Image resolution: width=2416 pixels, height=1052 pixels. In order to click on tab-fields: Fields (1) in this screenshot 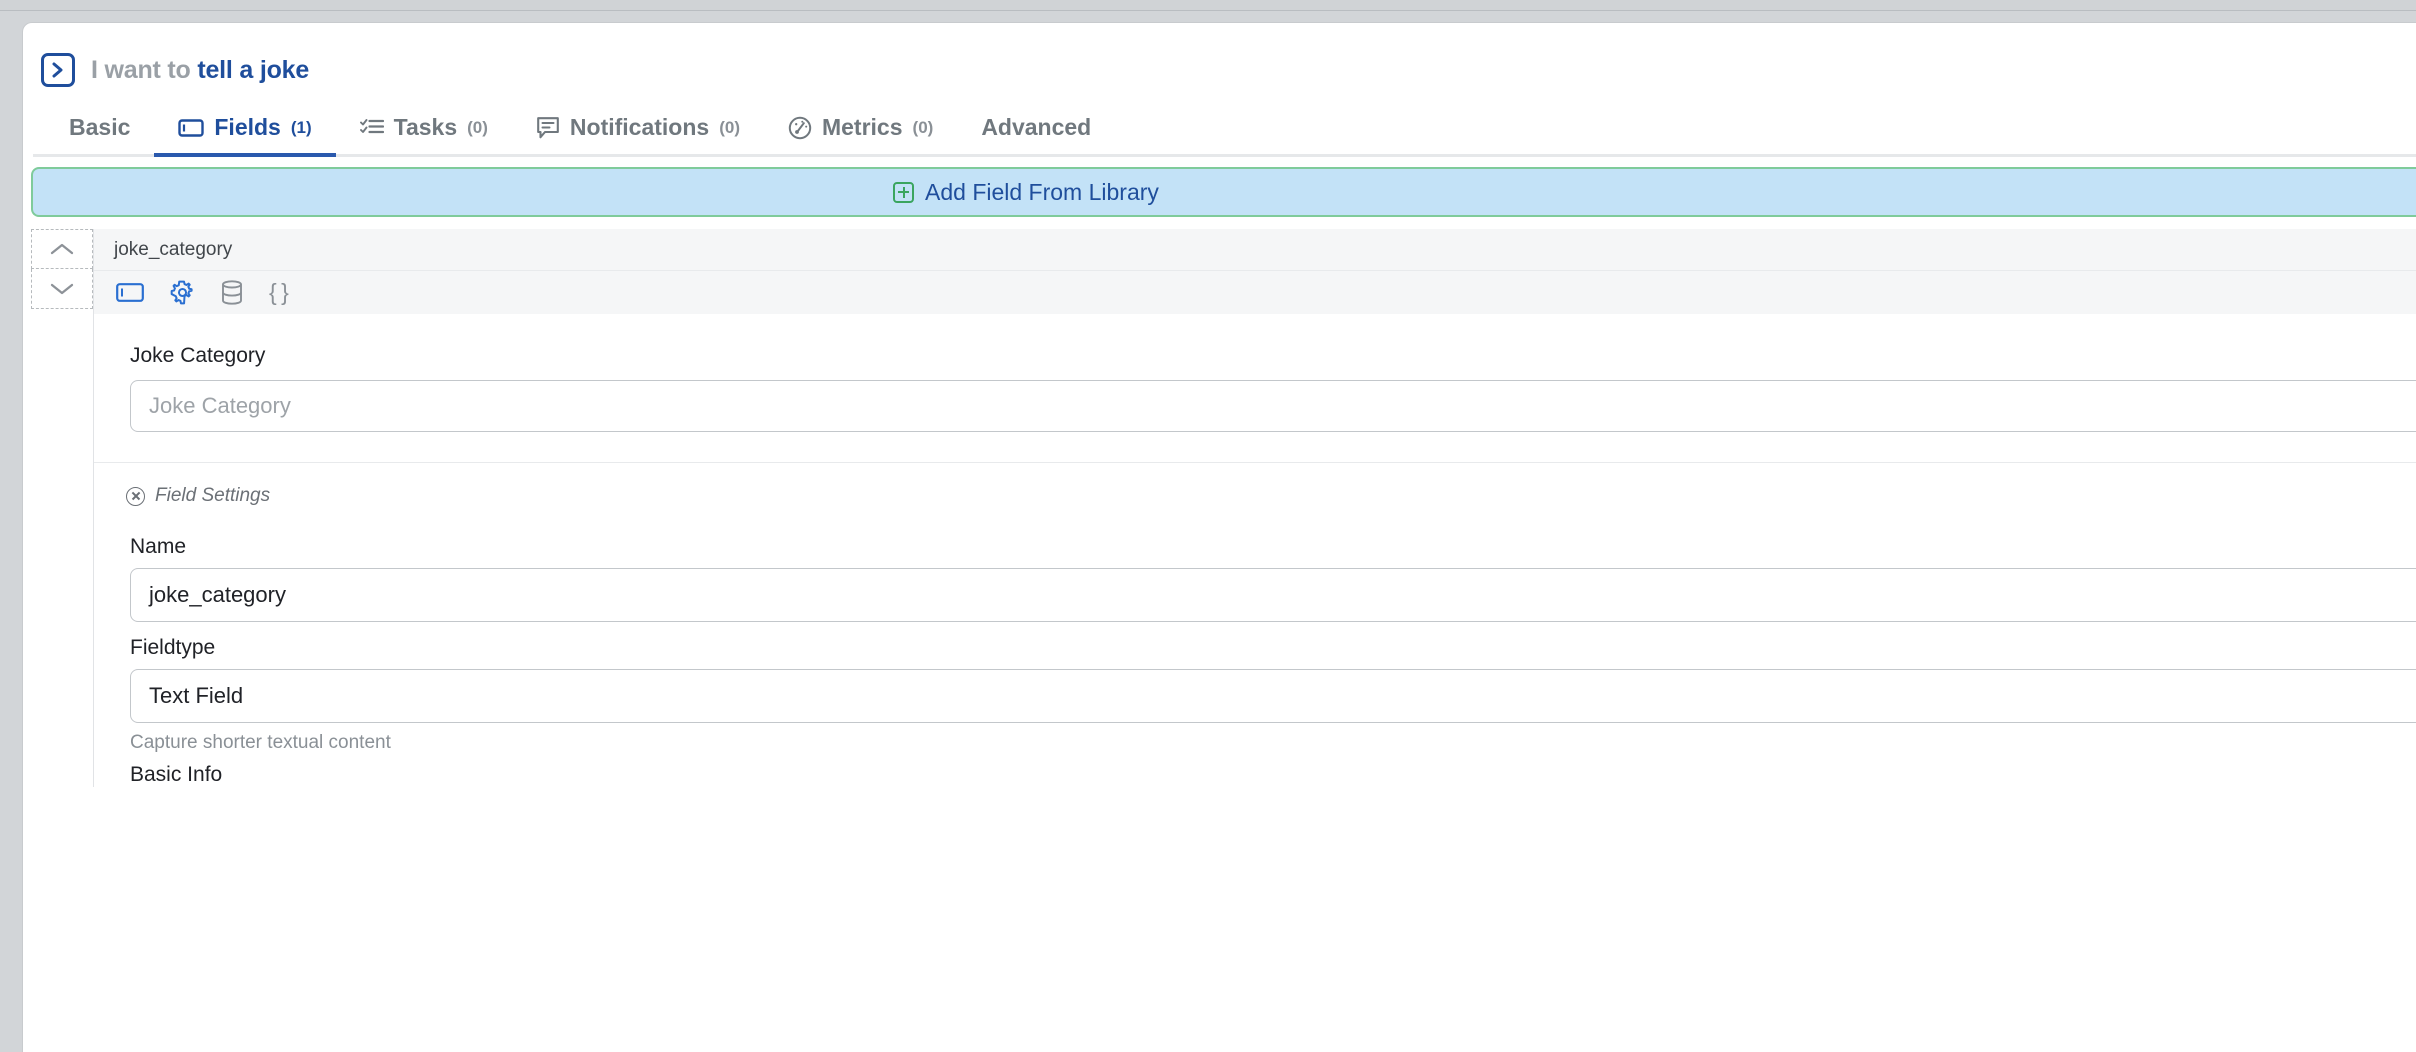, I will do `click(245, 135)`.